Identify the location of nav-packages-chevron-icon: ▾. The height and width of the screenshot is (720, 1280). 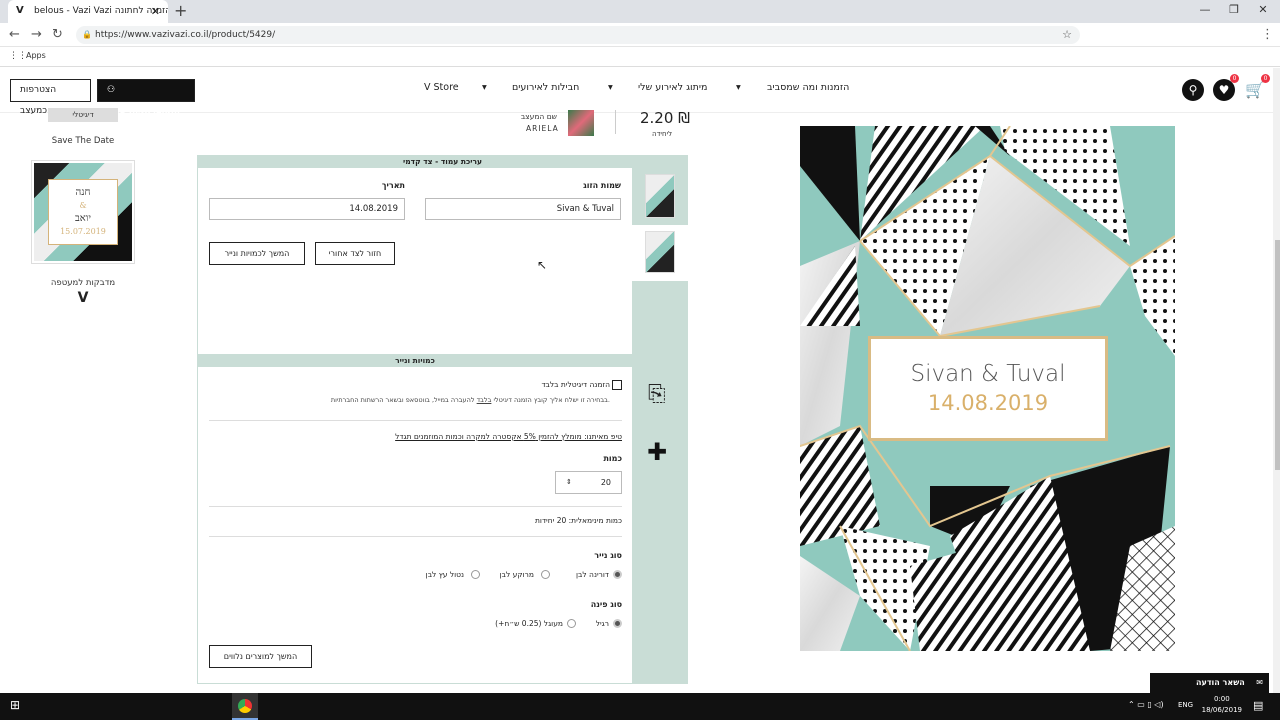
(484, 87).